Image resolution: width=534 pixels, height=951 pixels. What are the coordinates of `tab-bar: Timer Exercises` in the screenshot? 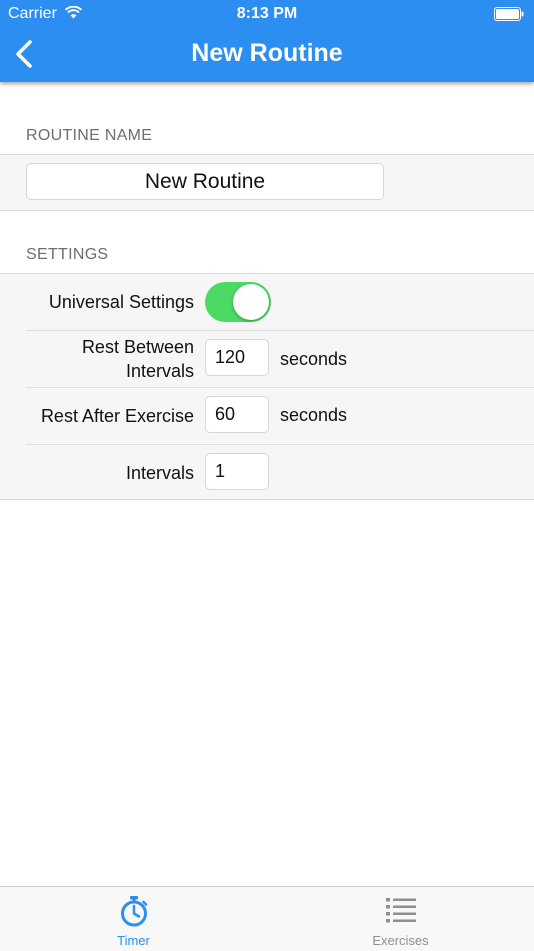 It's located at (267, 918).